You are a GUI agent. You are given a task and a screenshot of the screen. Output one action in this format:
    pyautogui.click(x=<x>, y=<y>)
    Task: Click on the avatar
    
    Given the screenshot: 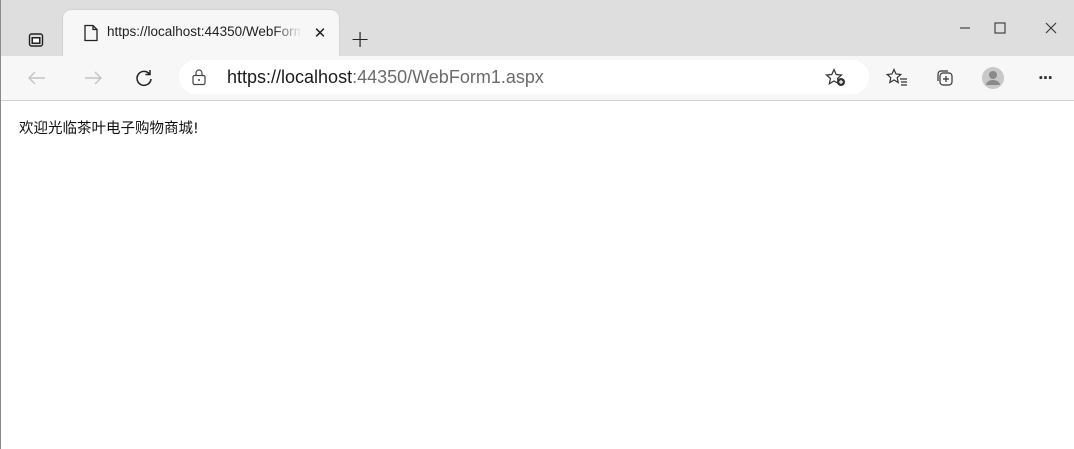 What is the action you would take?
    pyautogui.click(x=993, y=78)
    